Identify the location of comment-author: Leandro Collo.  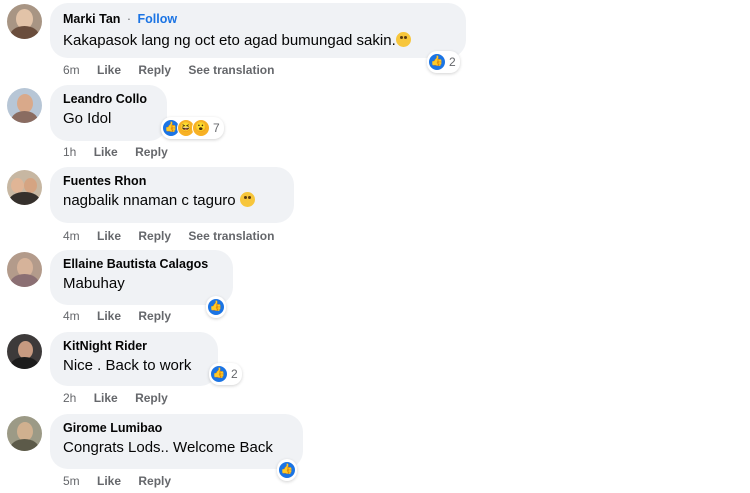
(109, 99).